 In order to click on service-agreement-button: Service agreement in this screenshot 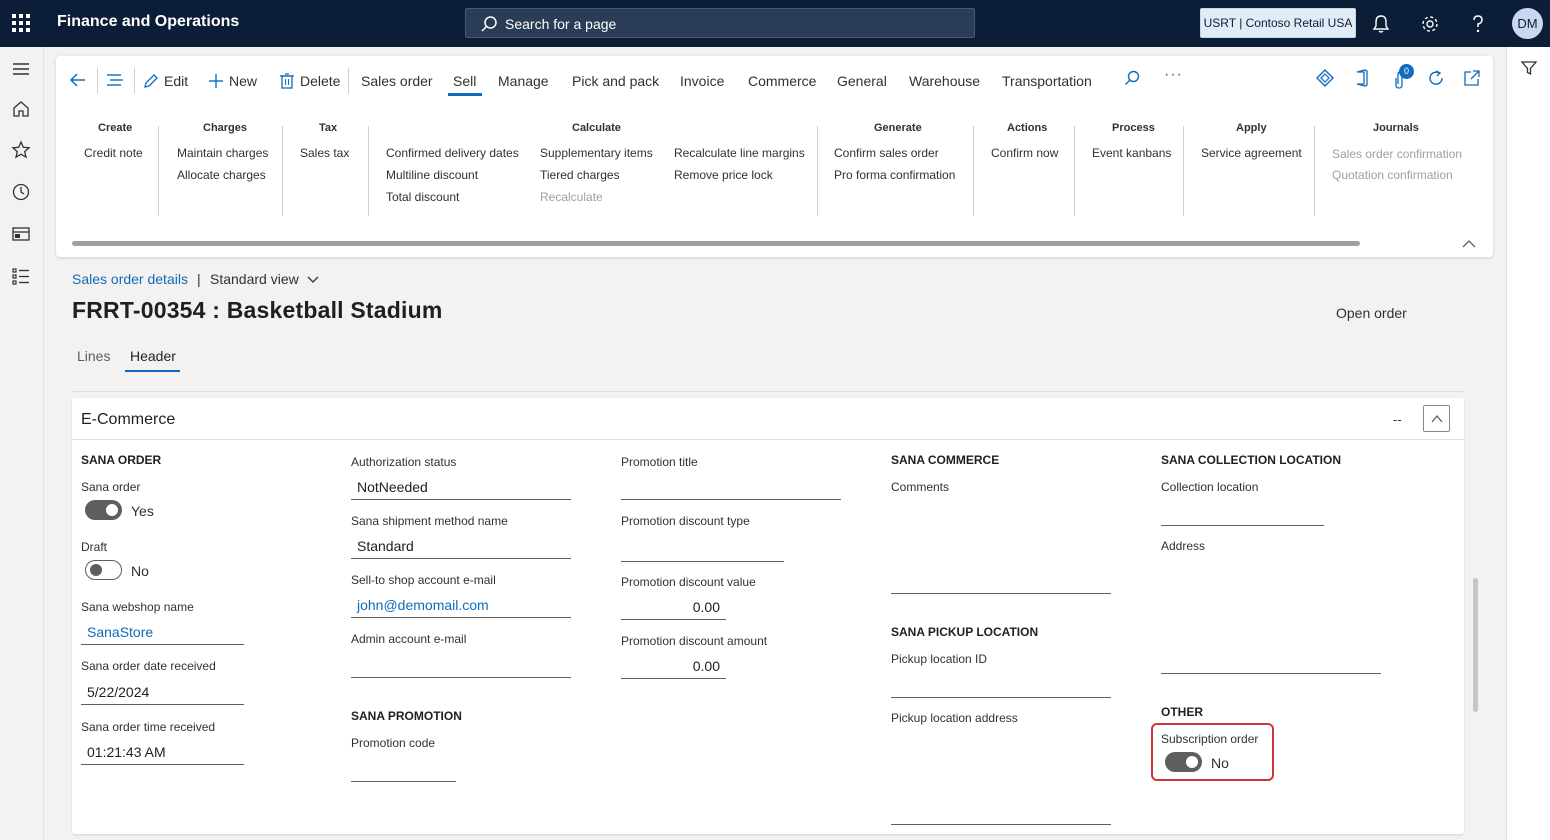, I will do `click(1251, 153)`.